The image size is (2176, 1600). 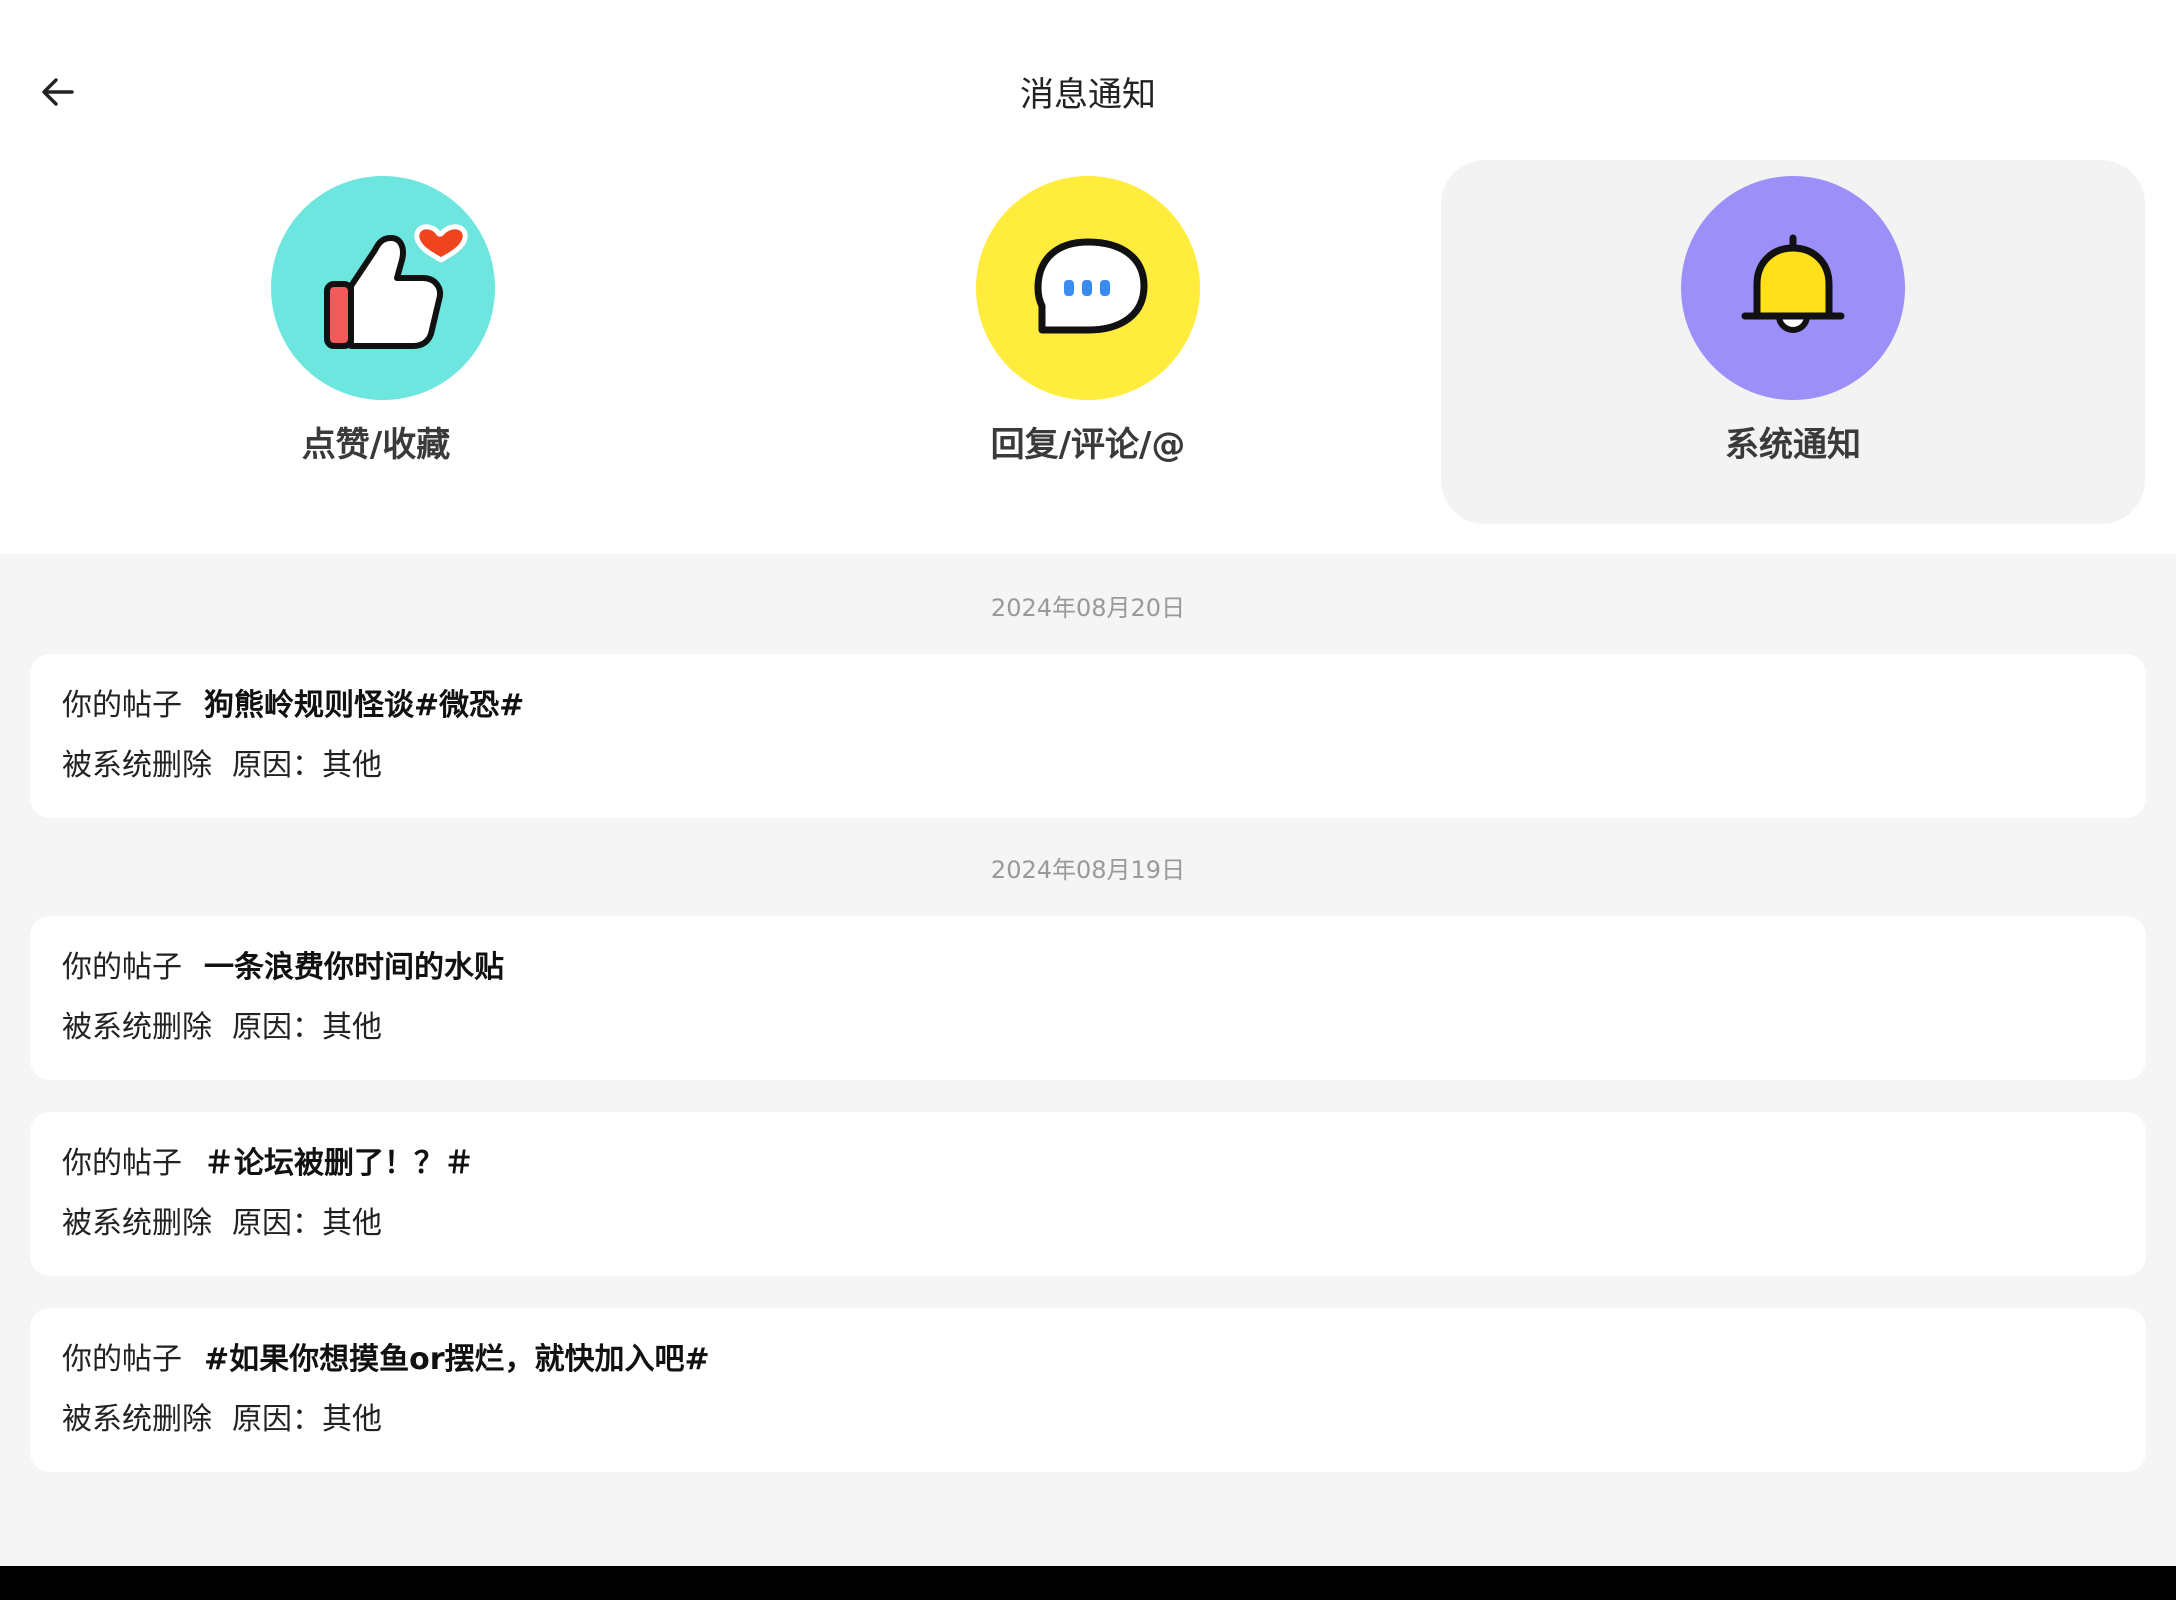 I want to click on tab-system-notifications: 系统通知, so click(x=1793, y=342).